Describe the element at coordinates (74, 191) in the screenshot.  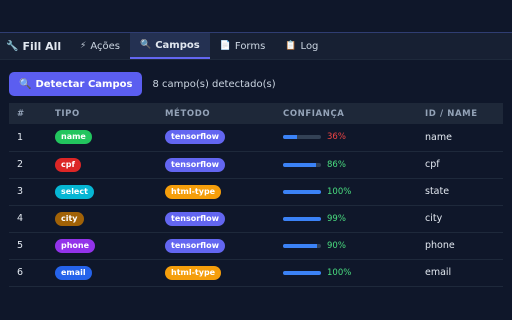
I see `field-type-badge: select` at that location.